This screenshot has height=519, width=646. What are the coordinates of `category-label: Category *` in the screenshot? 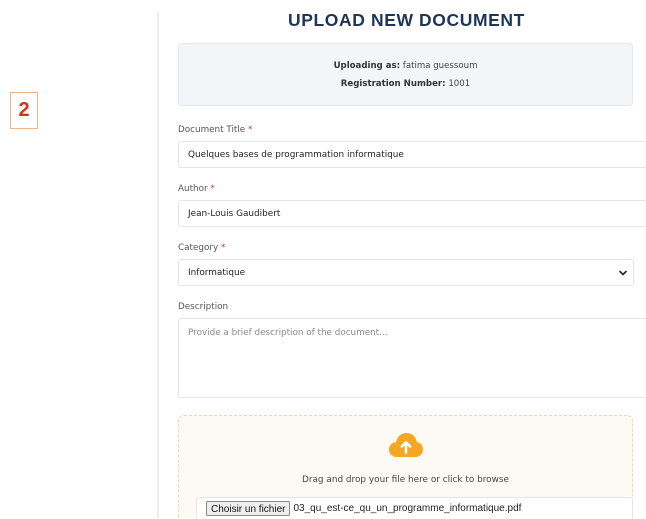 It's located at (202, 248).